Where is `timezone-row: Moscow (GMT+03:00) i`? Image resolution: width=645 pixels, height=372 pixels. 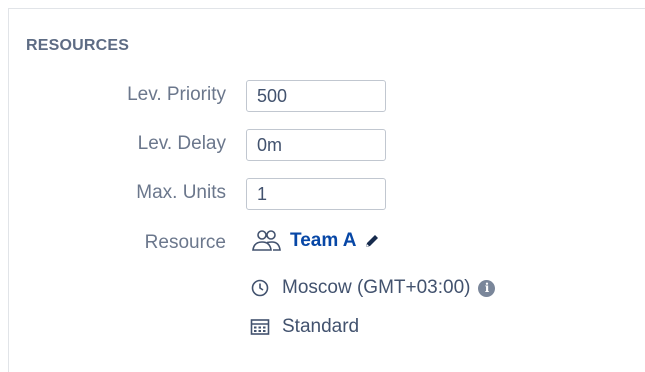 timezone-row: Moscow (GMT+03:00) i is located at coordinates (373, 288).